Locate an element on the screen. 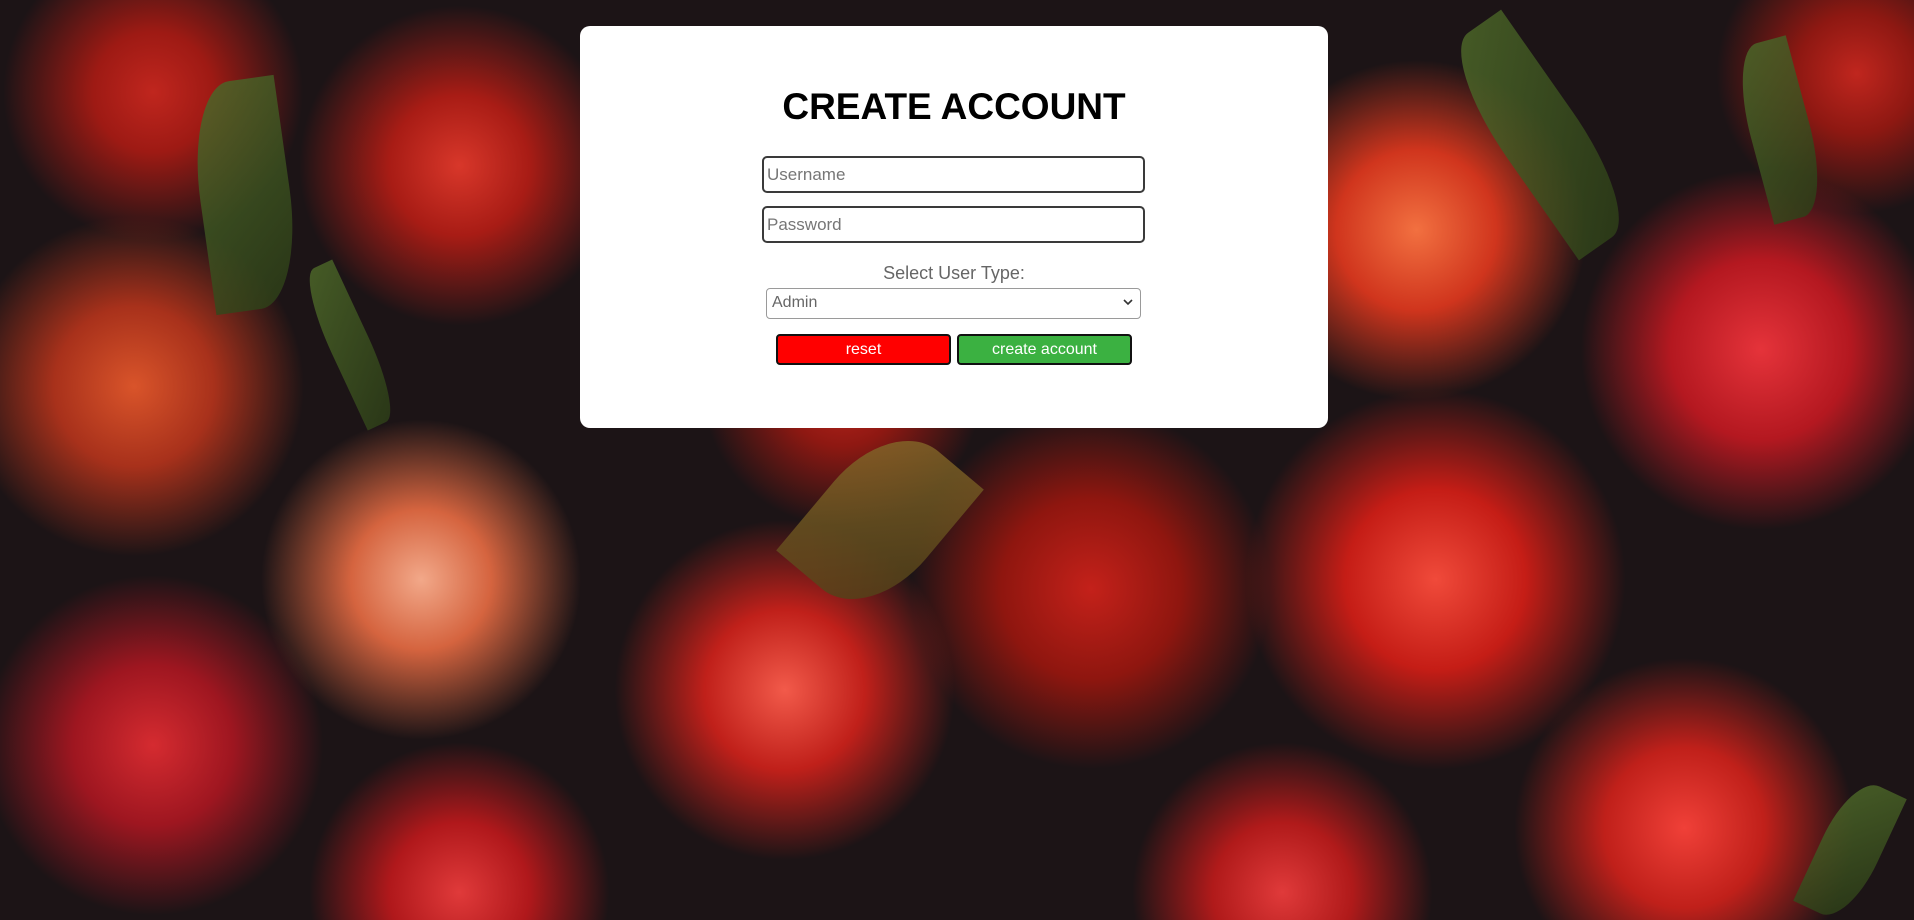 The height and width of the screenshot is (920, 1914). user-type-selected-value: Admin is located at coordinates (795, 302).